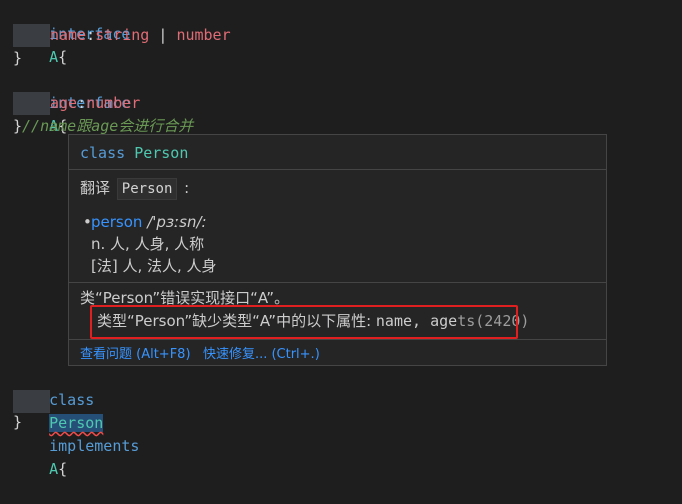 The image size is (682, 504). What do you see at coordinates (18, 126) in the screenshot?
I see `close-brace: }` at bounding box center [18, 126].